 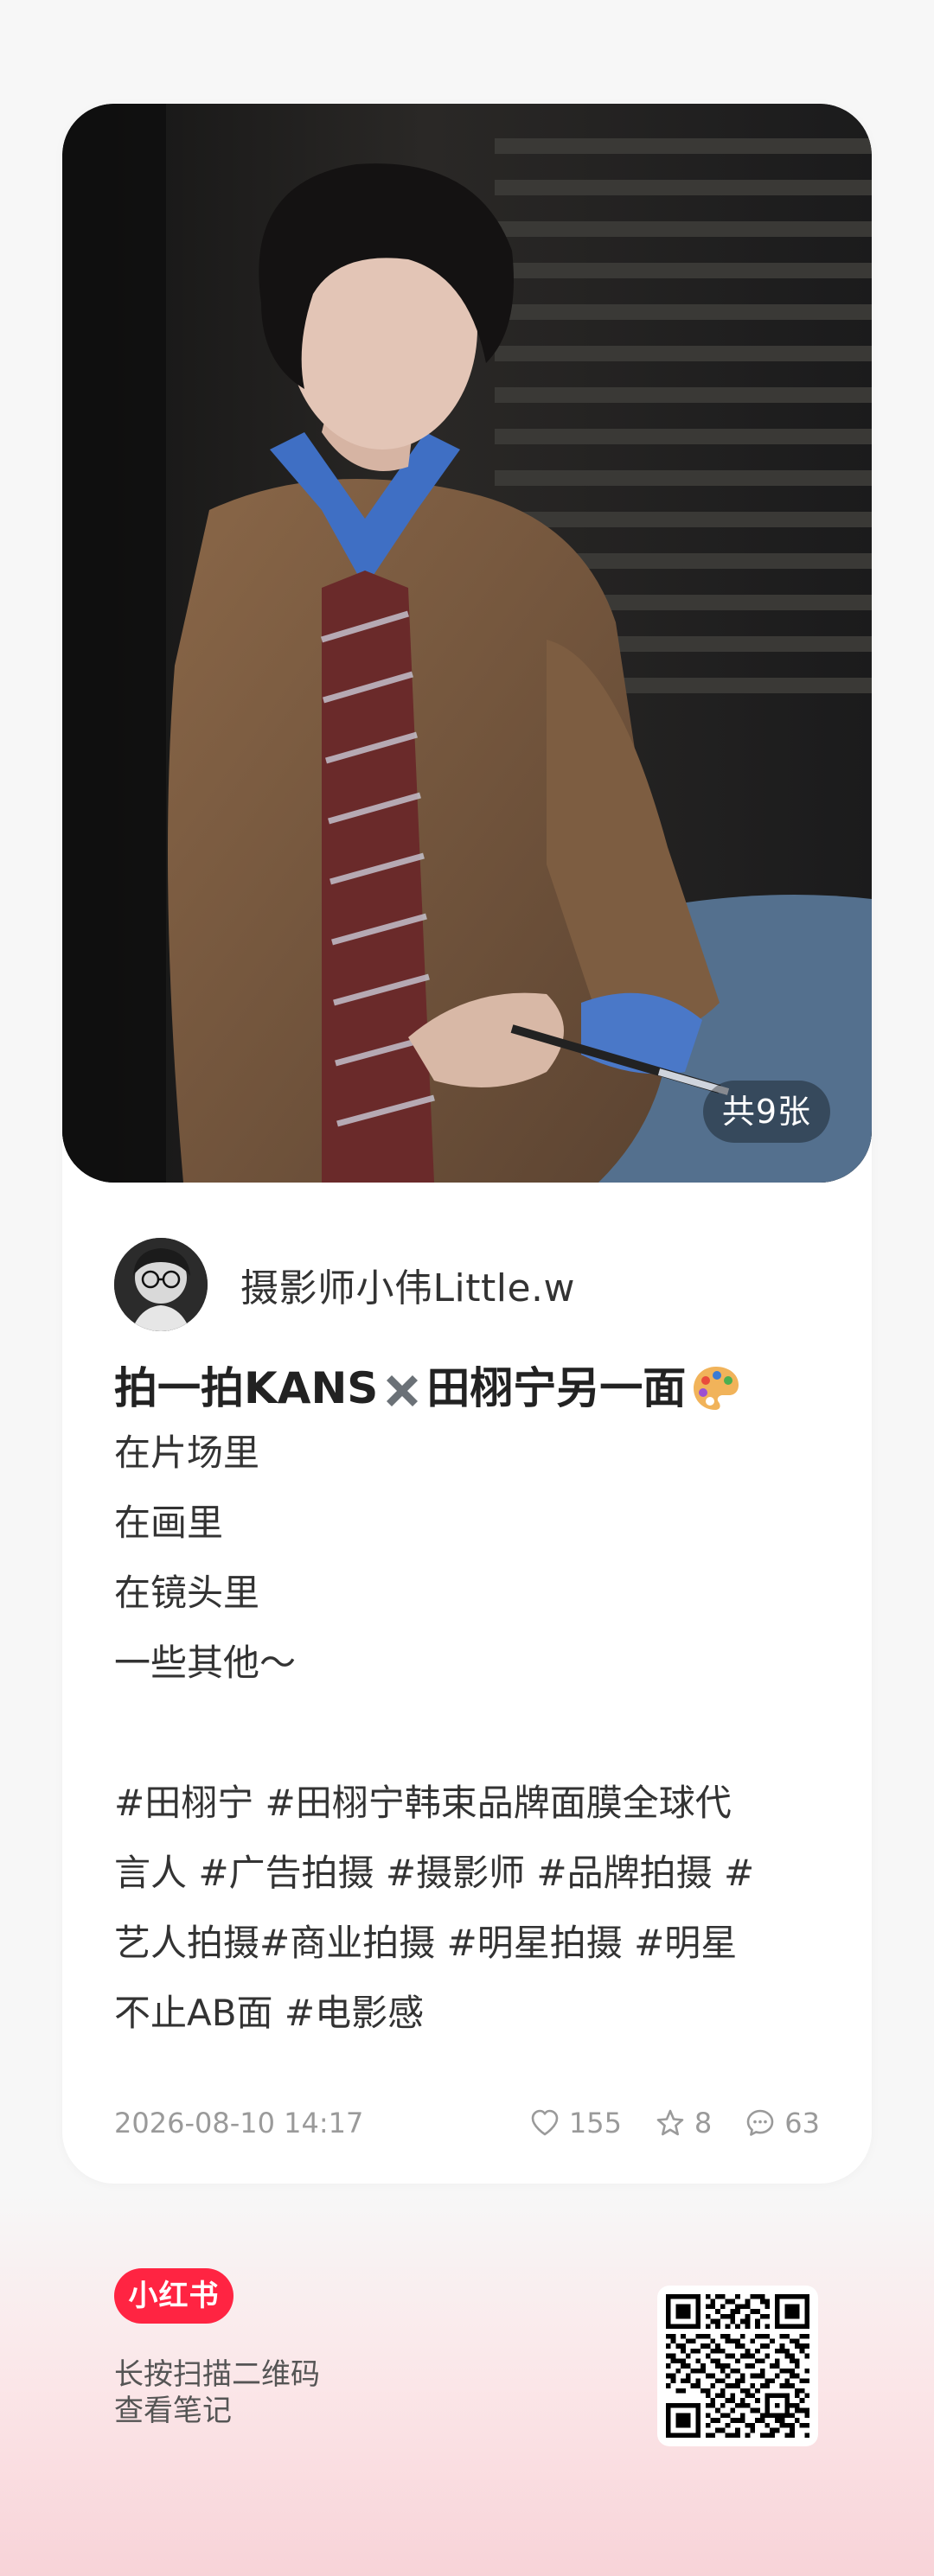 What do you see at coordinates (595, 2123) in the screenshot?
I see `like-count: 155` at bounding box center [595, 2123].